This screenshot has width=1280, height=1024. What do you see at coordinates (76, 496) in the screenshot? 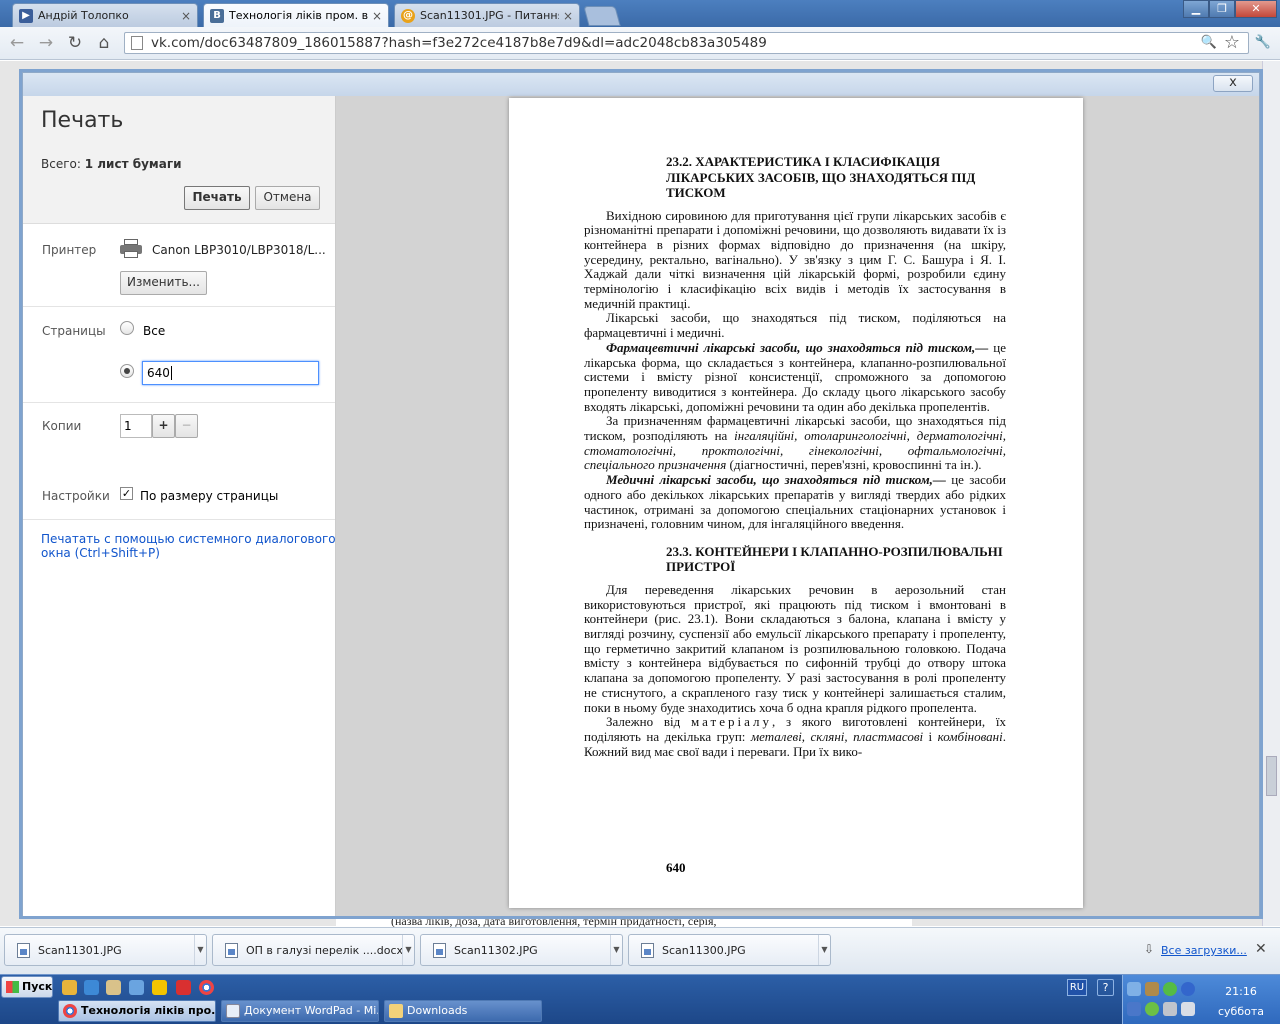
I see `settings-label: Настройки` at bounding box center [76, 496].